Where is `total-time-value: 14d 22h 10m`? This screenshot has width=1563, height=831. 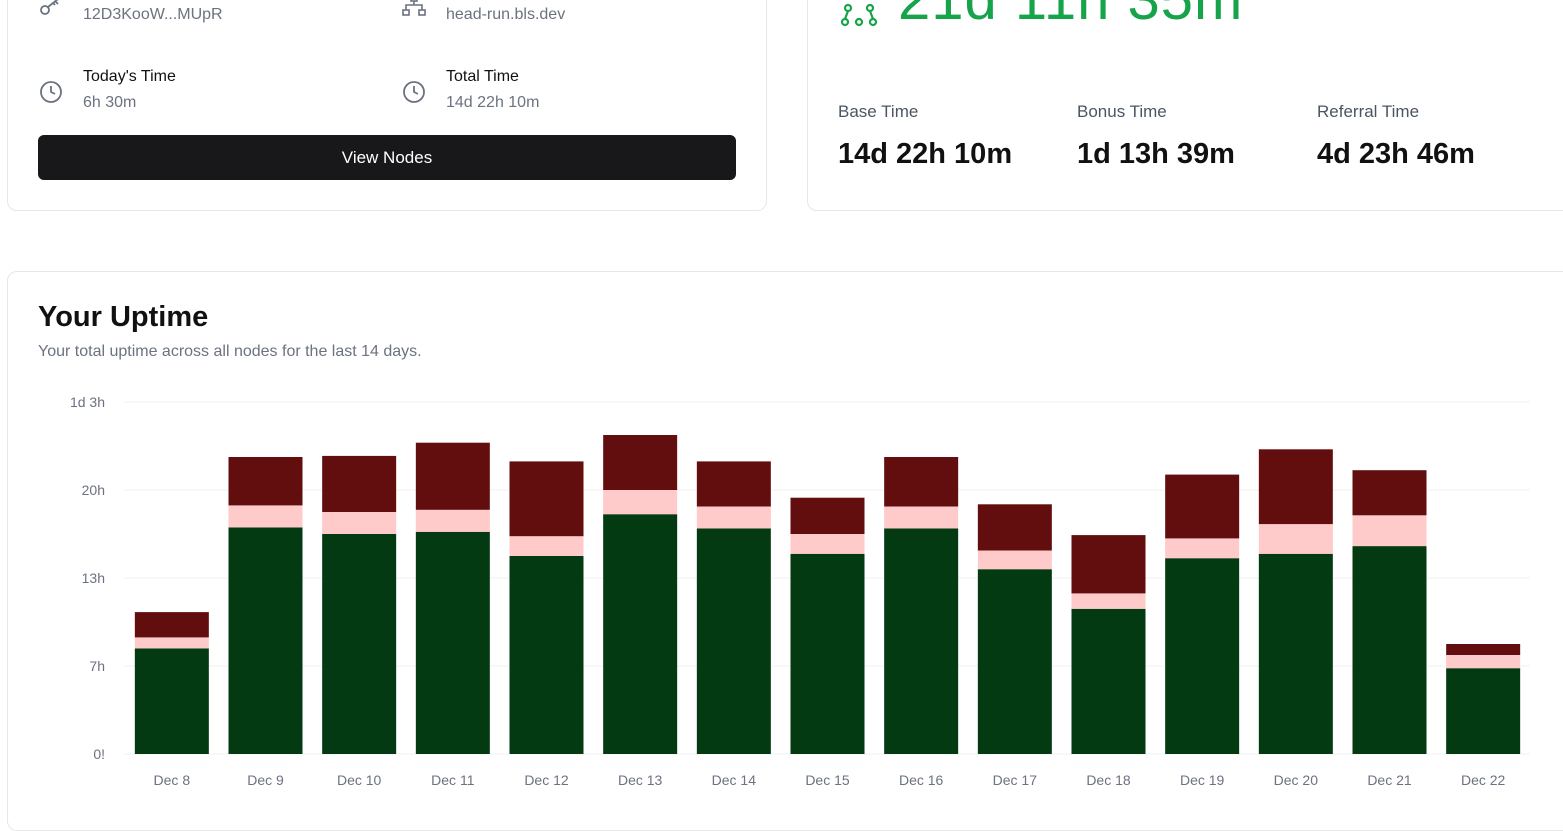 total-time-value: 14d 22h 10m is located at coordinates (493, 102).